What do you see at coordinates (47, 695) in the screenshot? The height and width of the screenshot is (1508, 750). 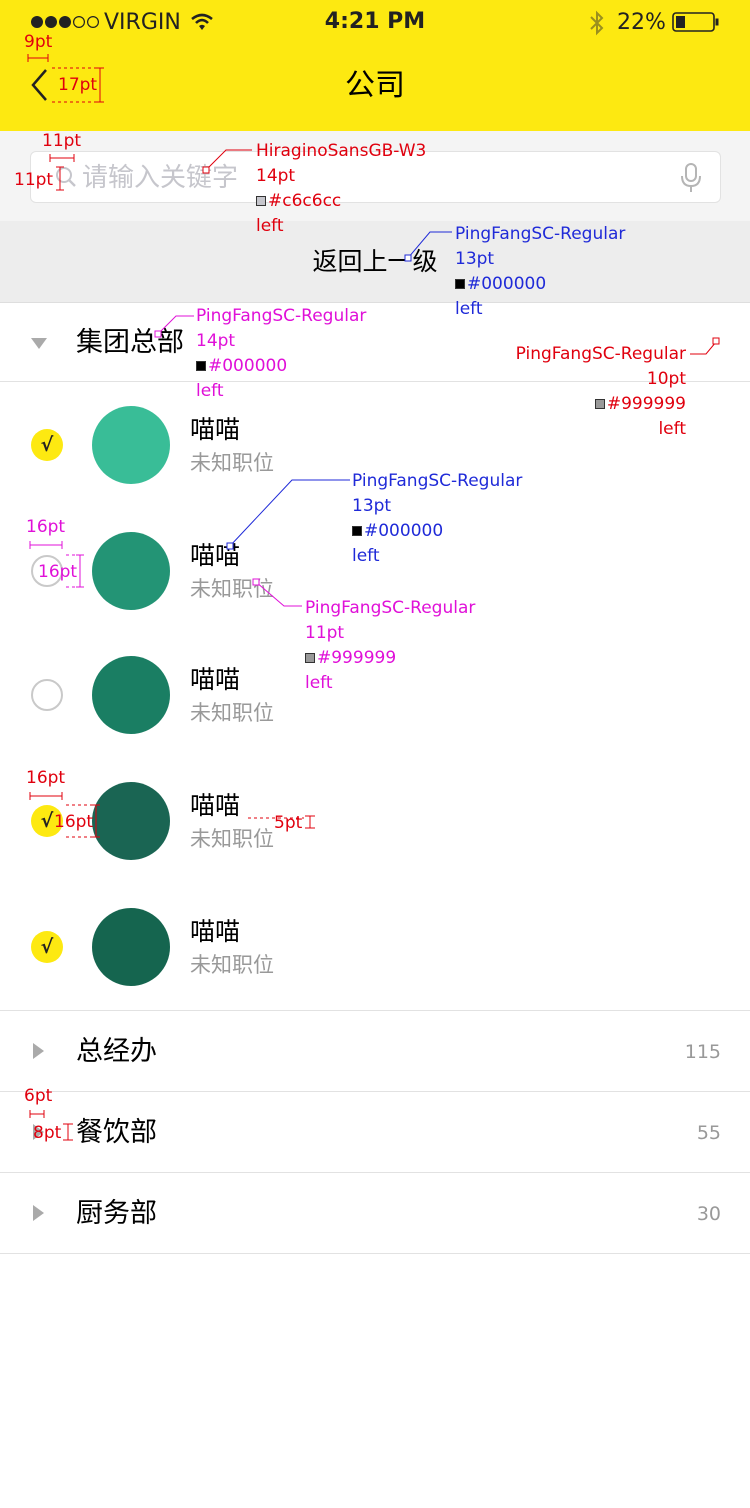 I see `checkbox-unchecked` at bounding box center [47, 695].